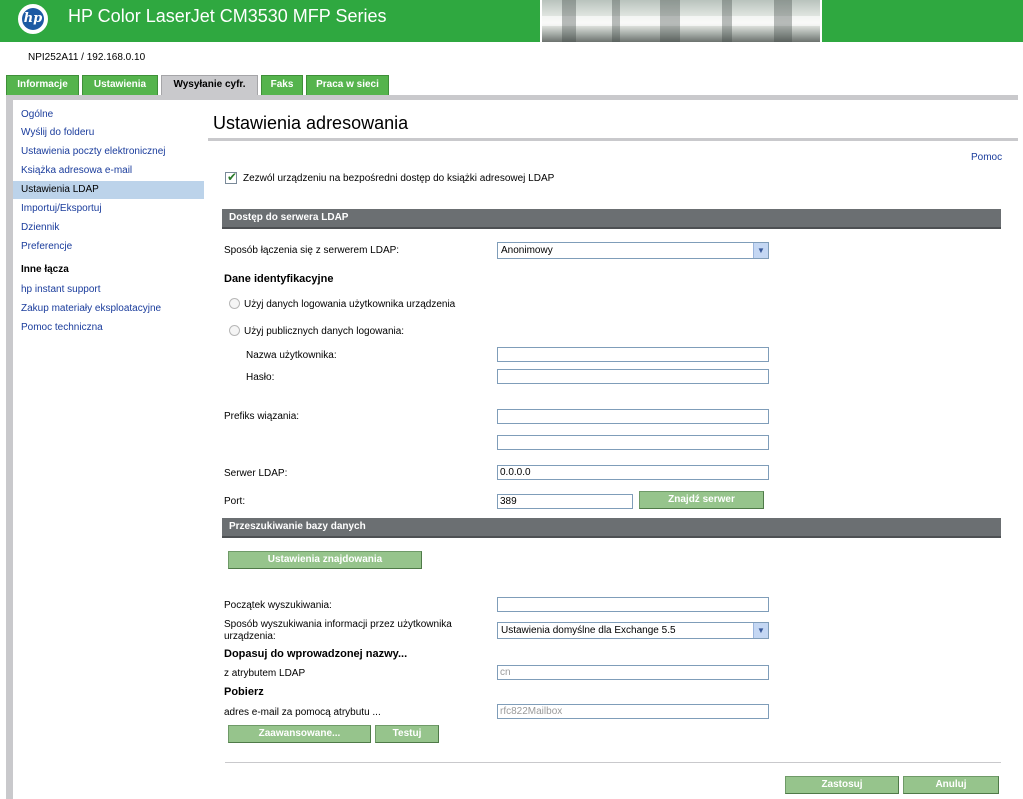 This screenshot has height=799, width=1023. What do you see at coordinates (633, 354) in the screenshot?
I see `username-input` at bounding box center [633, 354].